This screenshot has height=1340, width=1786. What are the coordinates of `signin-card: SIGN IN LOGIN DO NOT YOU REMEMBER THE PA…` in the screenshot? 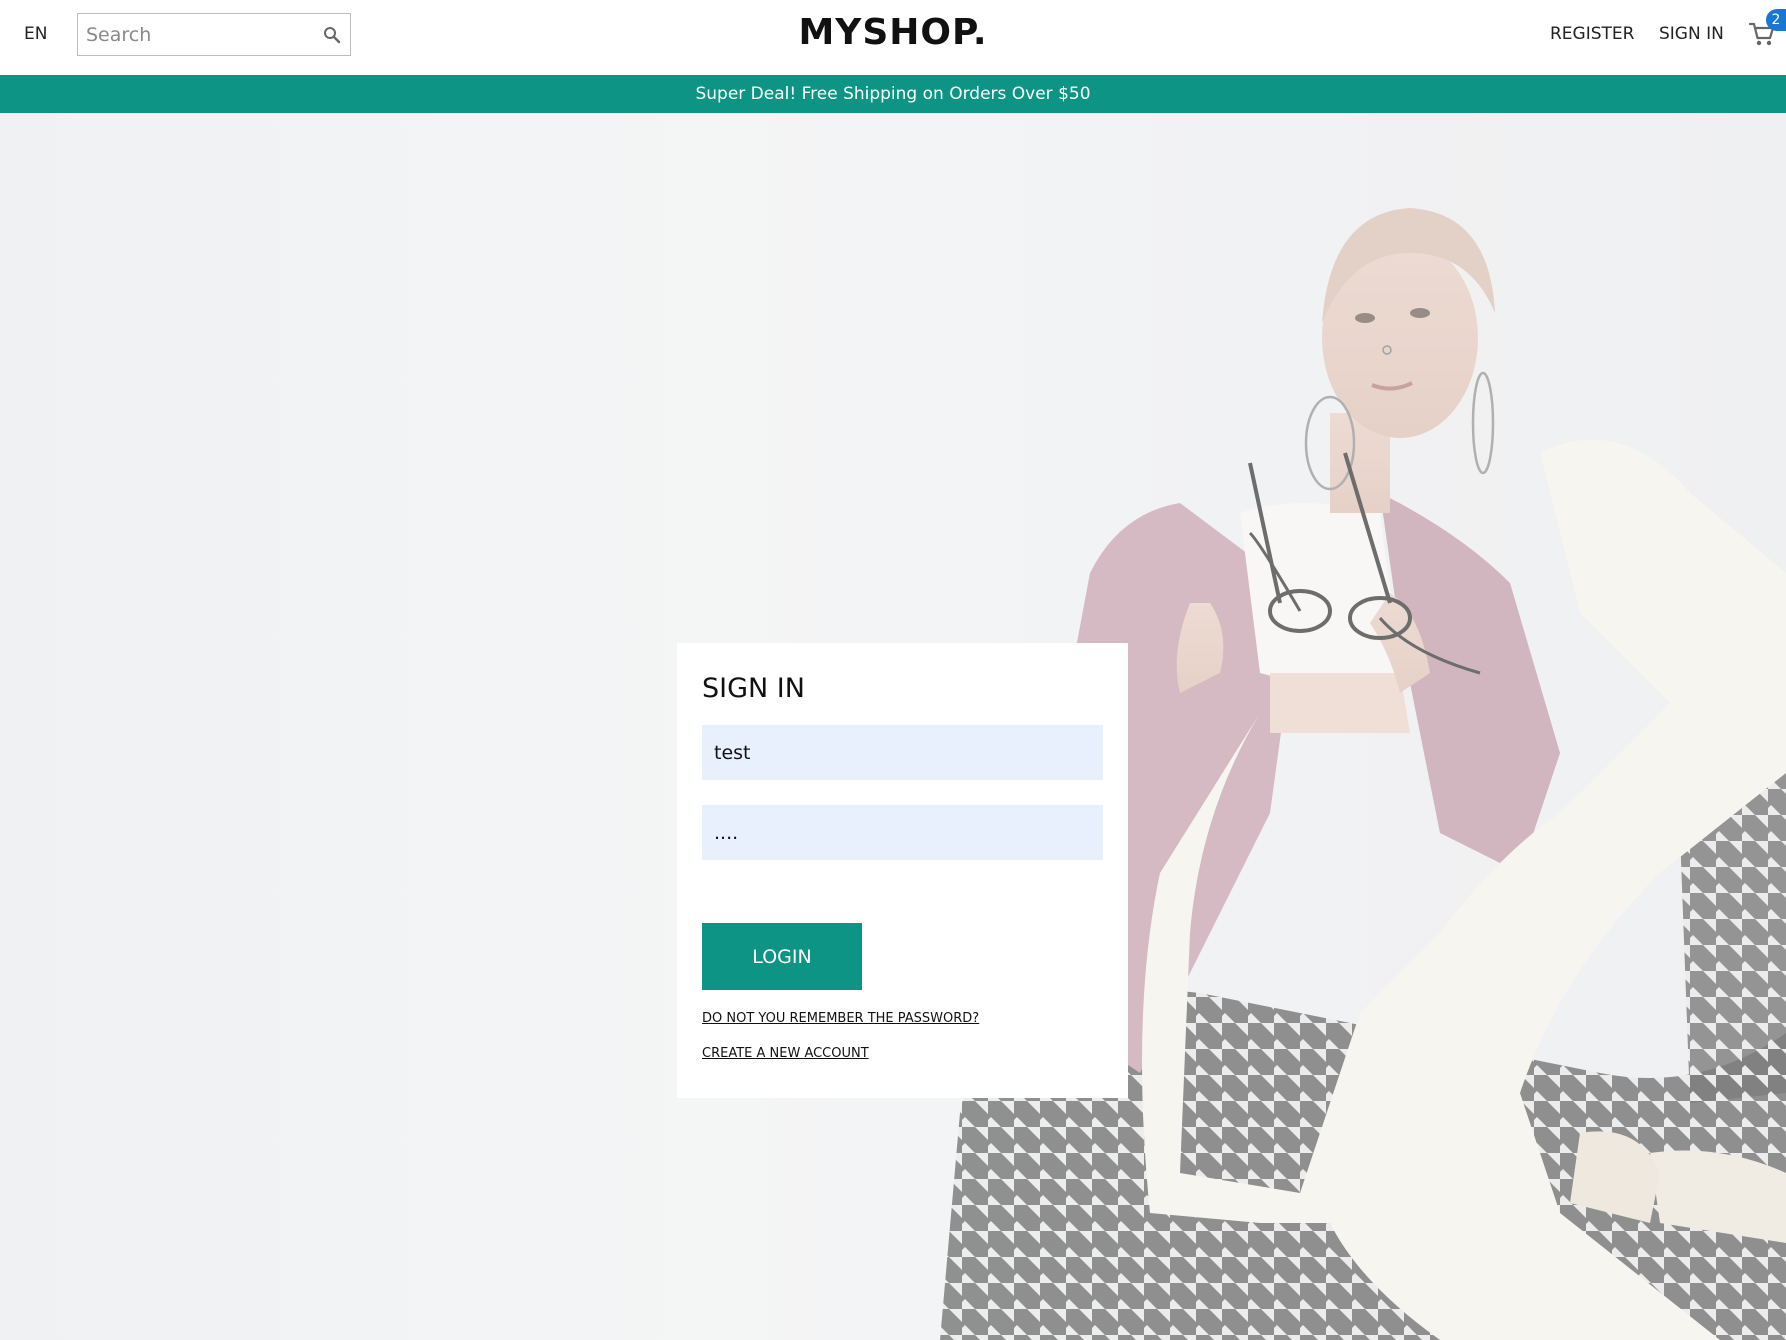 It's located at (902, 870).